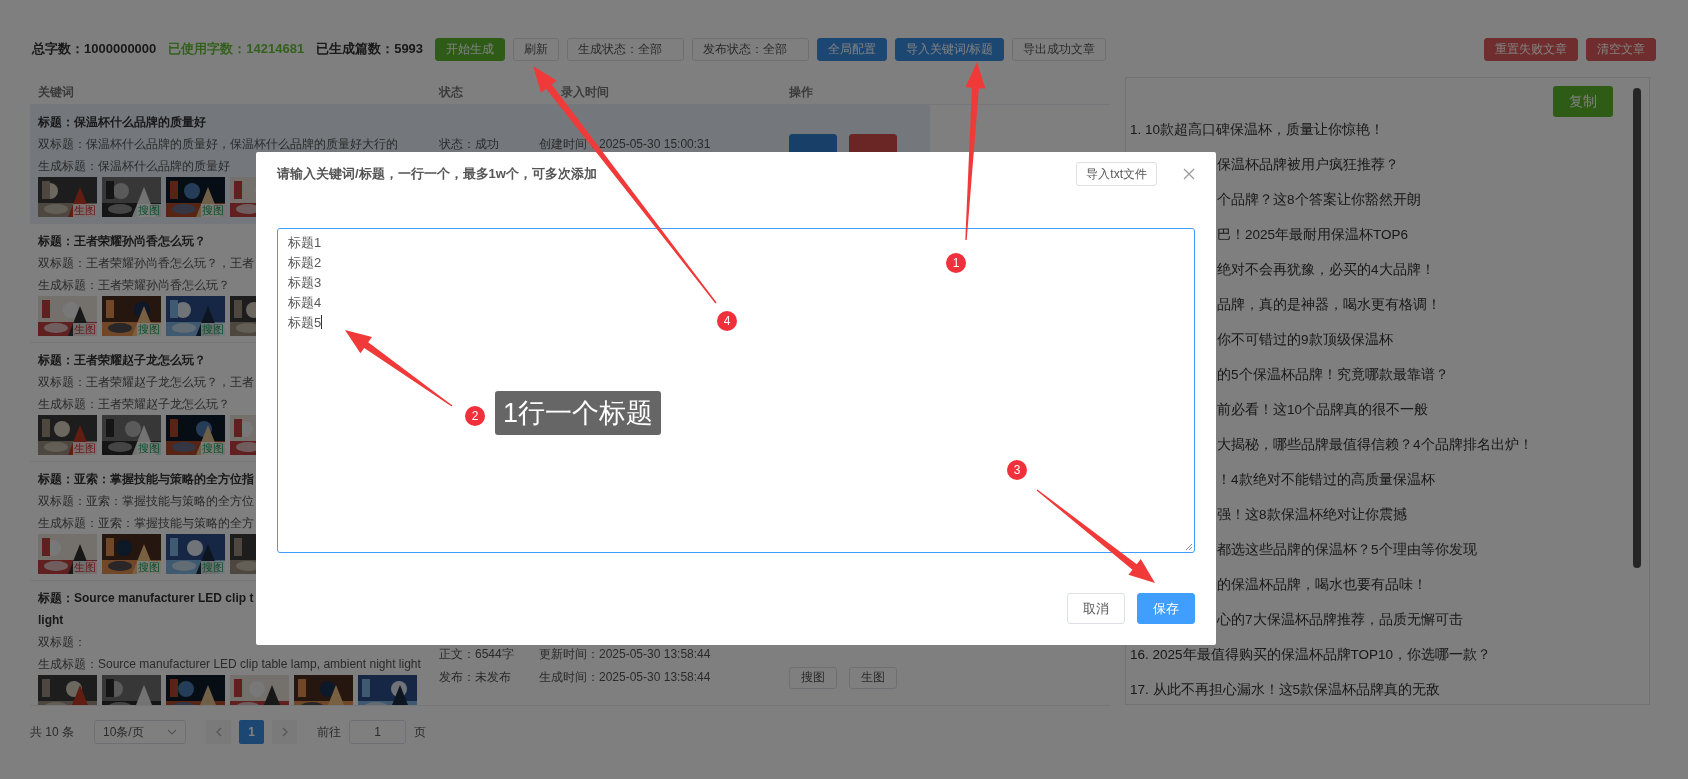 The image size is (1688, 779). I want to click on result-item: 17. 从此不再担心漏水！这5款保温杯品牌真的无敌, so click(1285, 690).